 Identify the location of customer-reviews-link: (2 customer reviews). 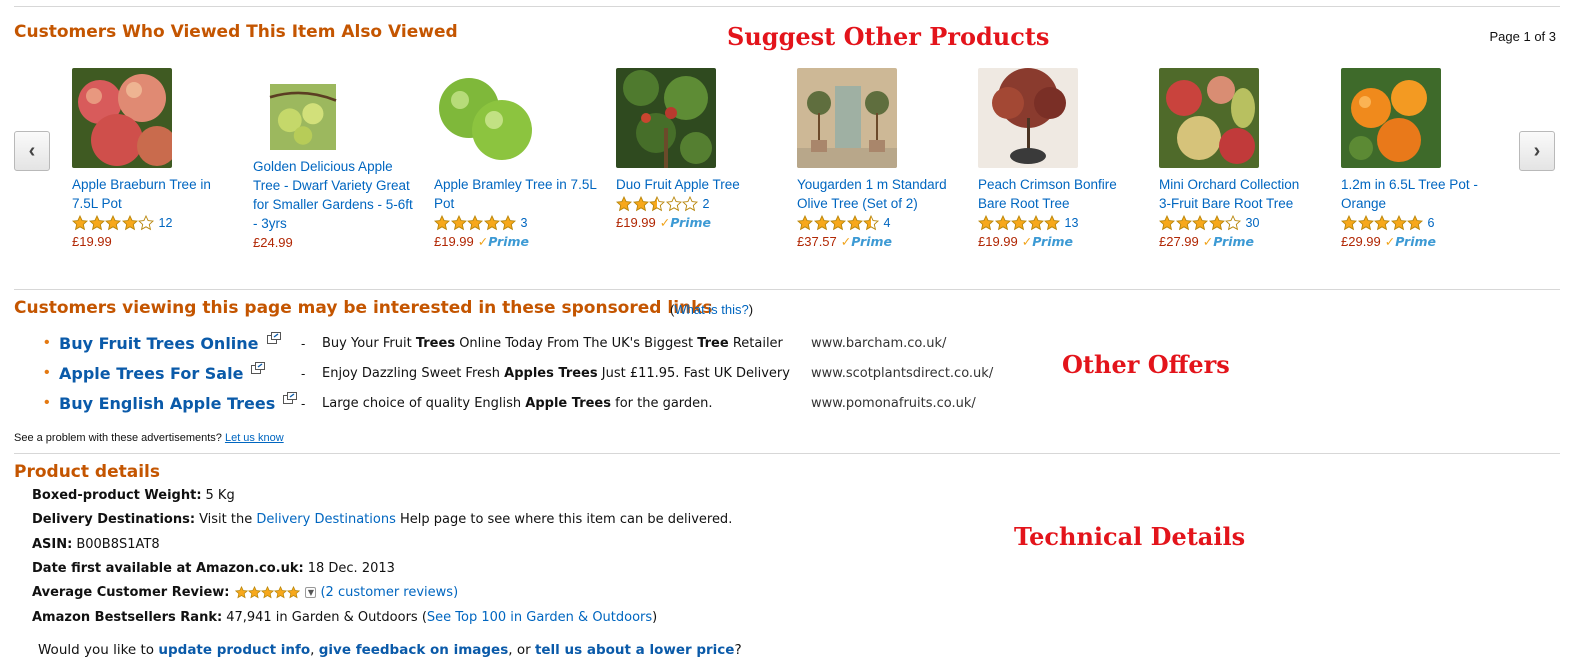
(389, 592).